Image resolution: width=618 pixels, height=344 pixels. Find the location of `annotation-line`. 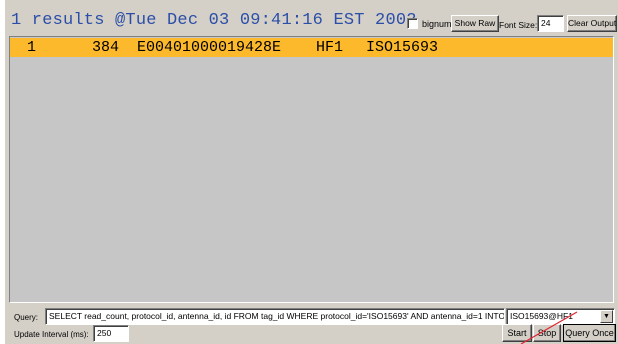

annotation-line is located at coordinates (549, 327).